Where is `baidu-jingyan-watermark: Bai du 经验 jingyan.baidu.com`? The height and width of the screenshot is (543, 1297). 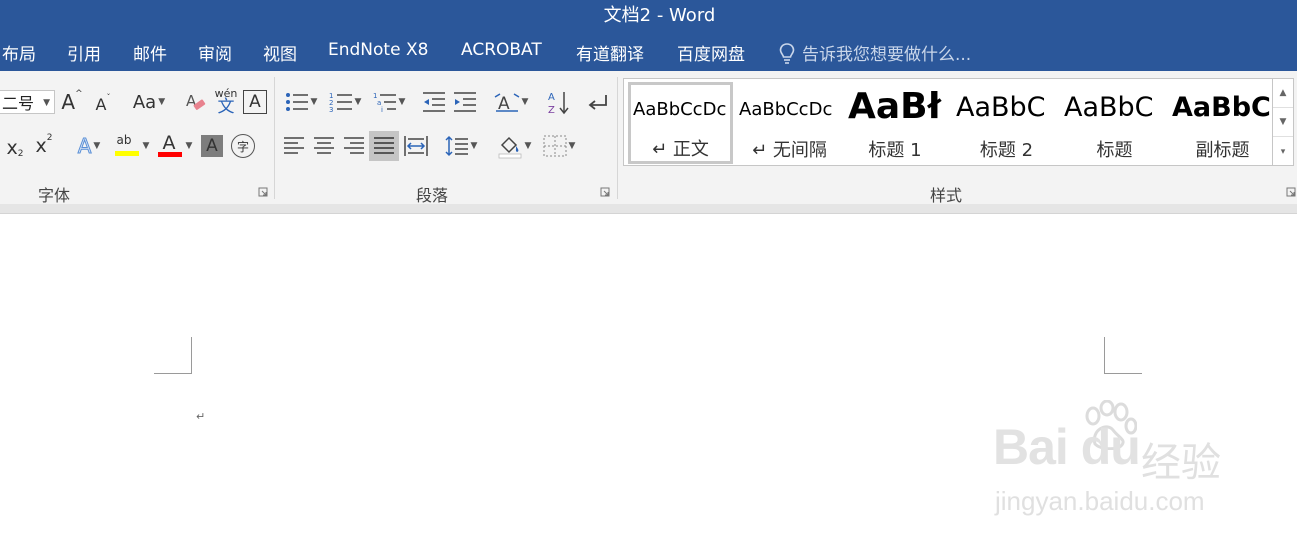
baidu-jingyan-watermark: Bai du 经验 jingyan.baidu.com is located at coordinates (1113, 465).